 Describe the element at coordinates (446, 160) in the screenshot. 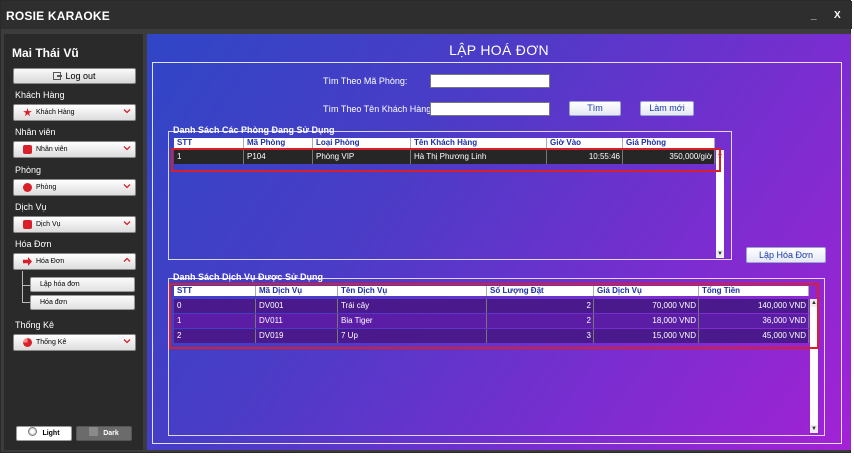

I see `rooms-row-highlight` at that location.